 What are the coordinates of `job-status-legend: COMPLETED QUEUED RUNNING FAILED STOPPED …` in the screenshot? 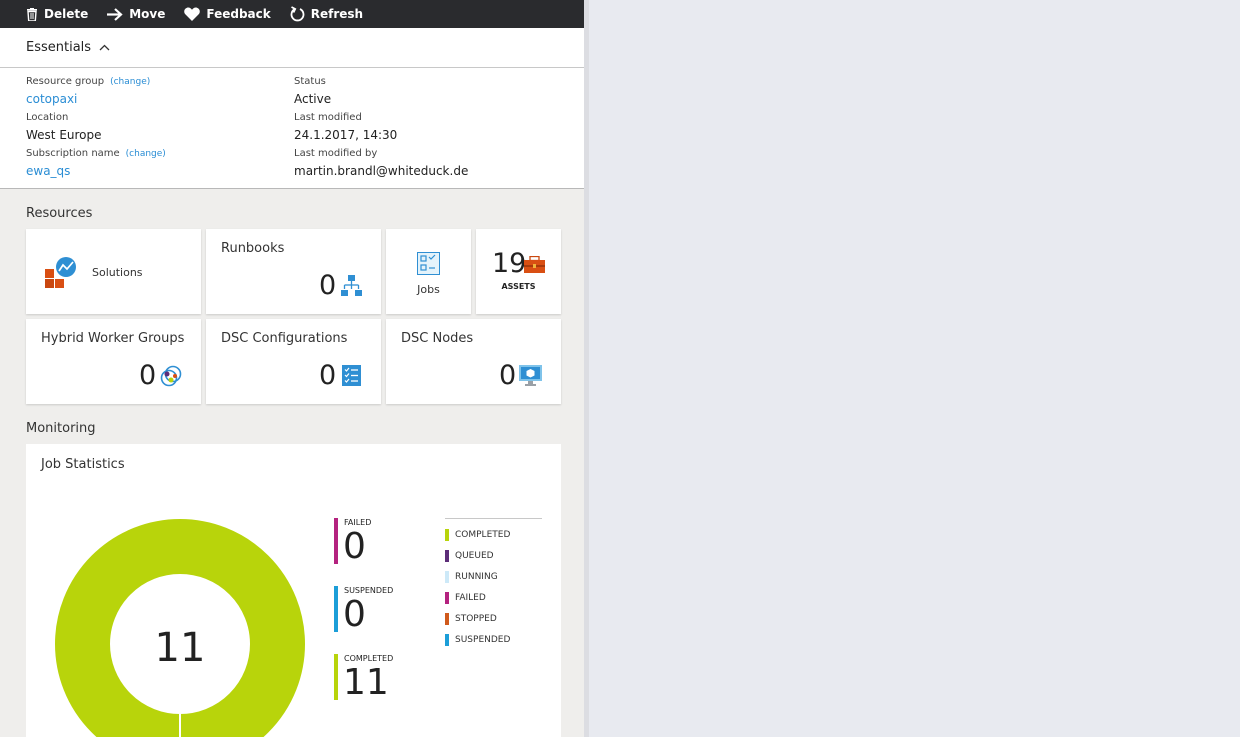 It's located at (493, 584).